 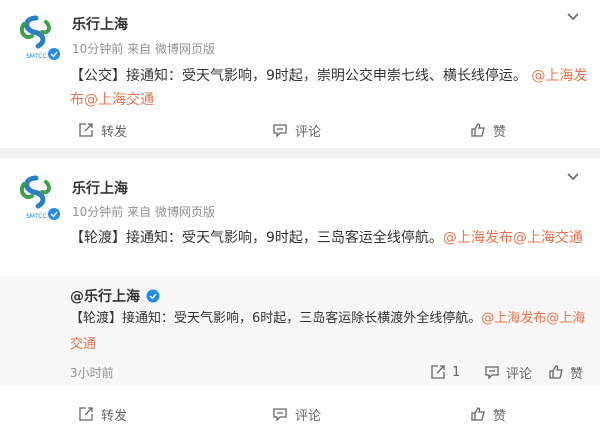 I want to click on quoted-repost-count: 1, so click(x=456, y=372).